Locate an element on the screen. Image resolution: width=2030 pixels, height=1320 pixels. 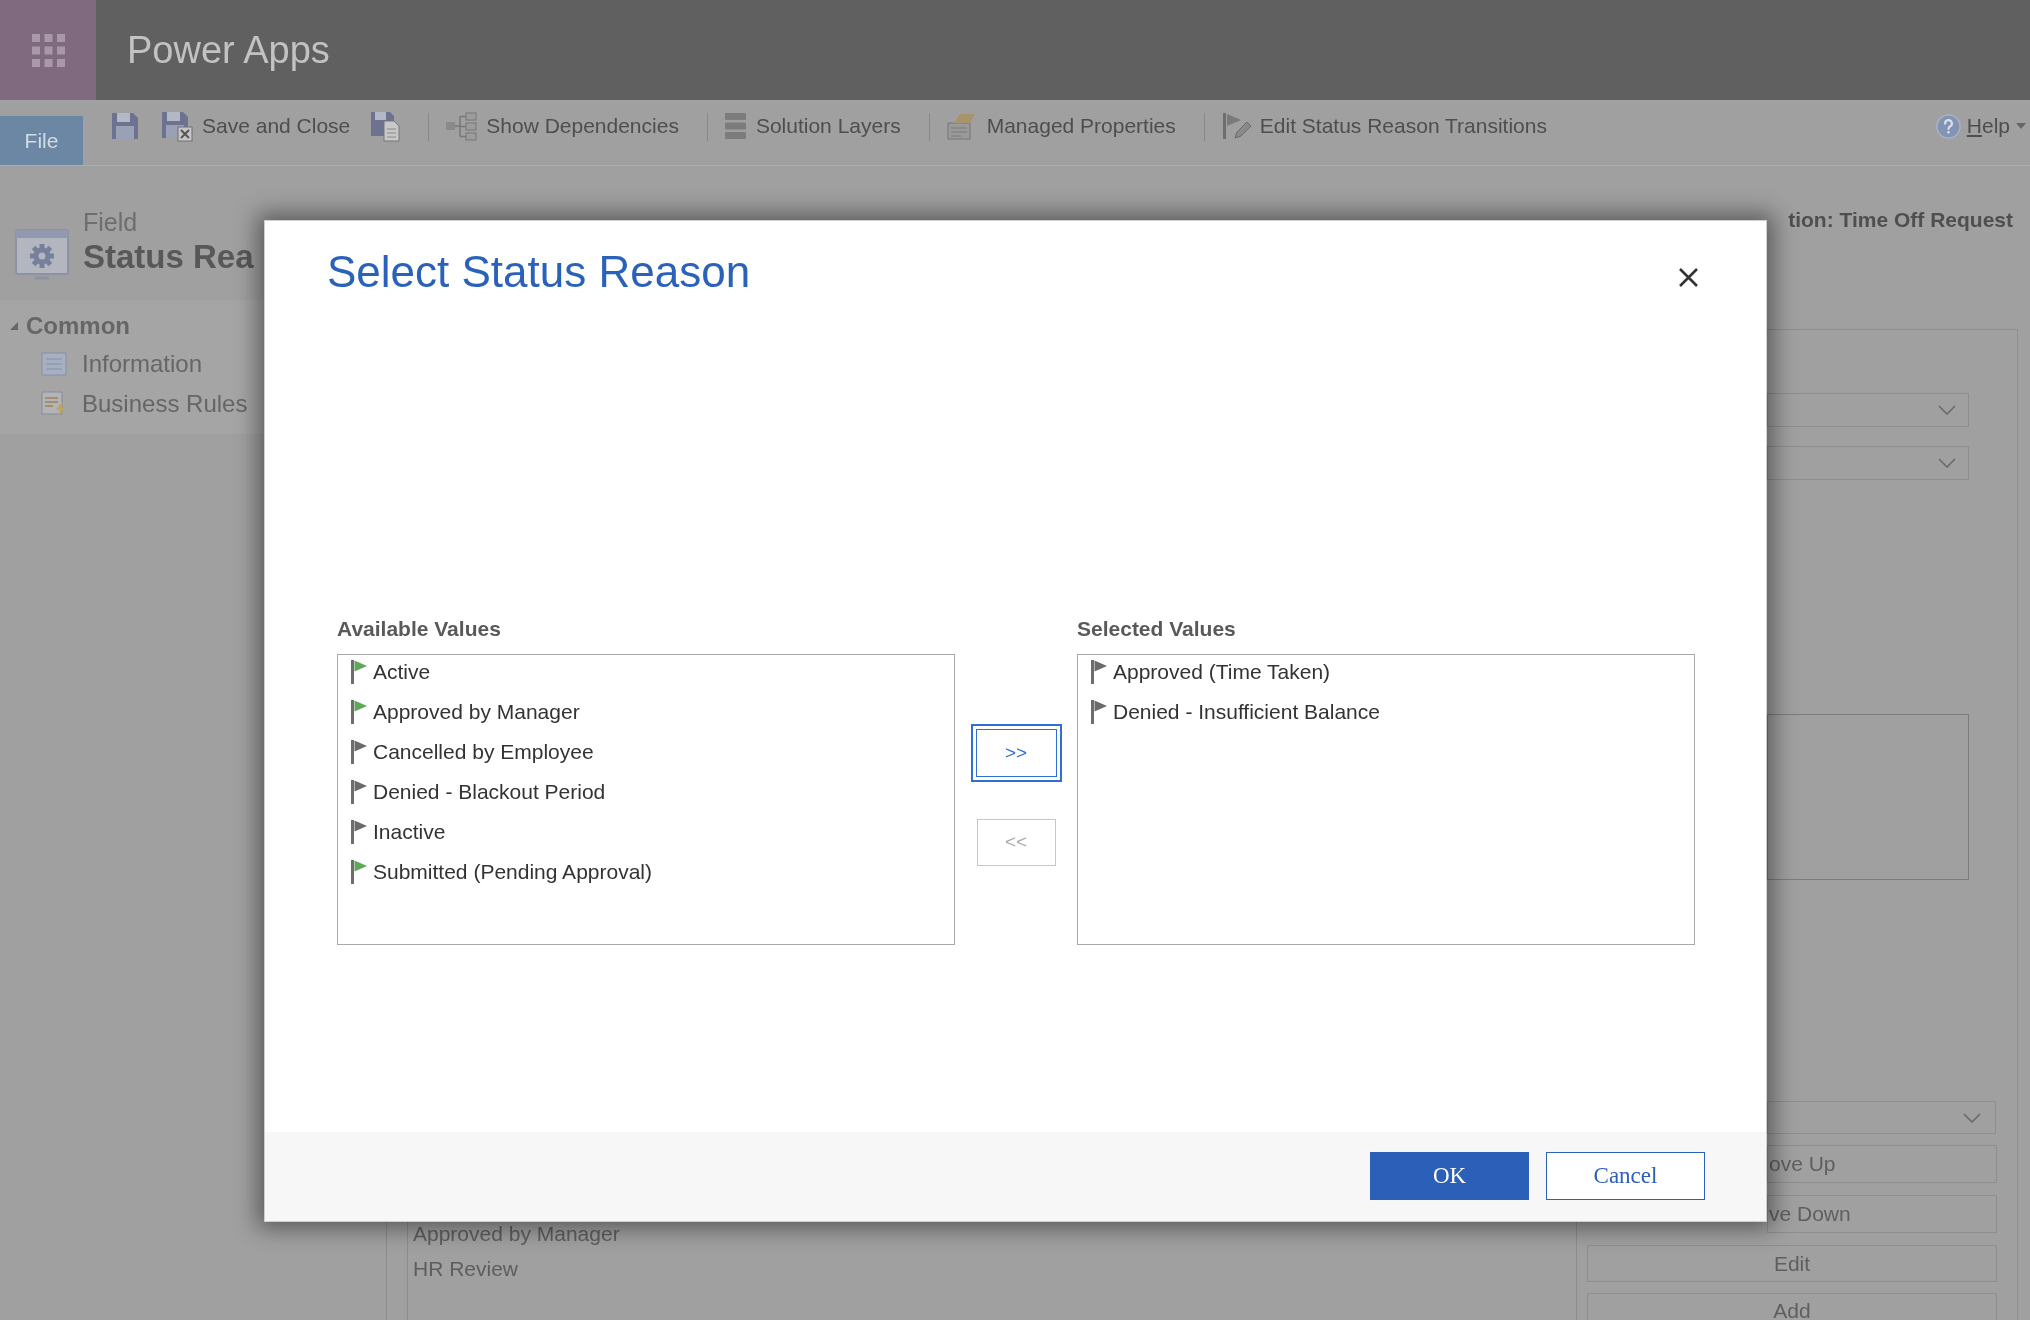
form-icon is located at coordinates (54, 364).